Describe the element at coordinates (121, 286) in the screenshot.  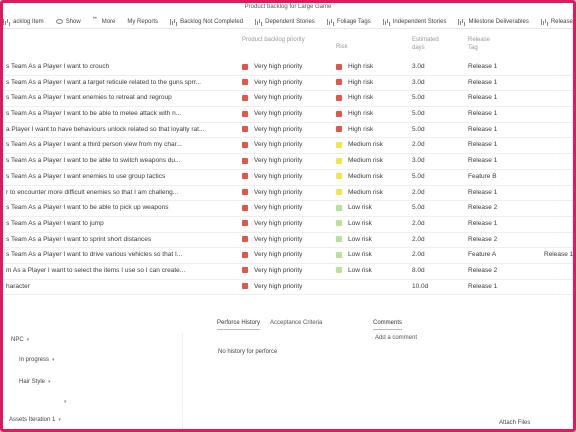
I see `story-title: haracter` at that location.